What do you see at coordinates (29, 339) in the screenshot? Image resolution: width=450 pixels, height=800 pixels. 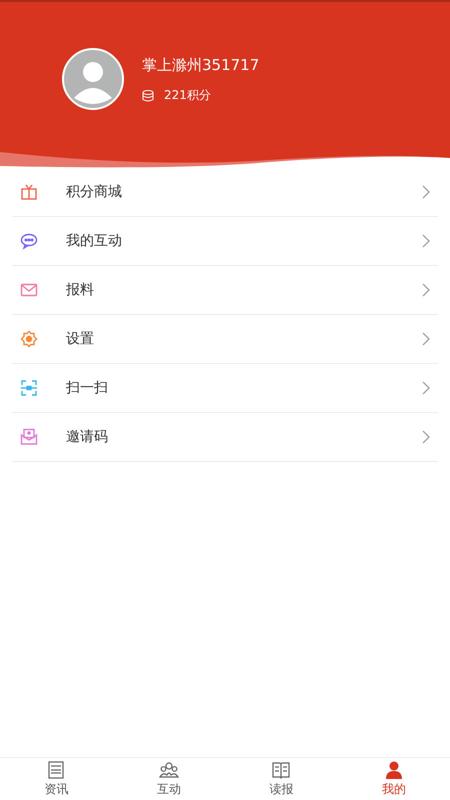 I see `settings-icon` at bounding box center [29, 339].